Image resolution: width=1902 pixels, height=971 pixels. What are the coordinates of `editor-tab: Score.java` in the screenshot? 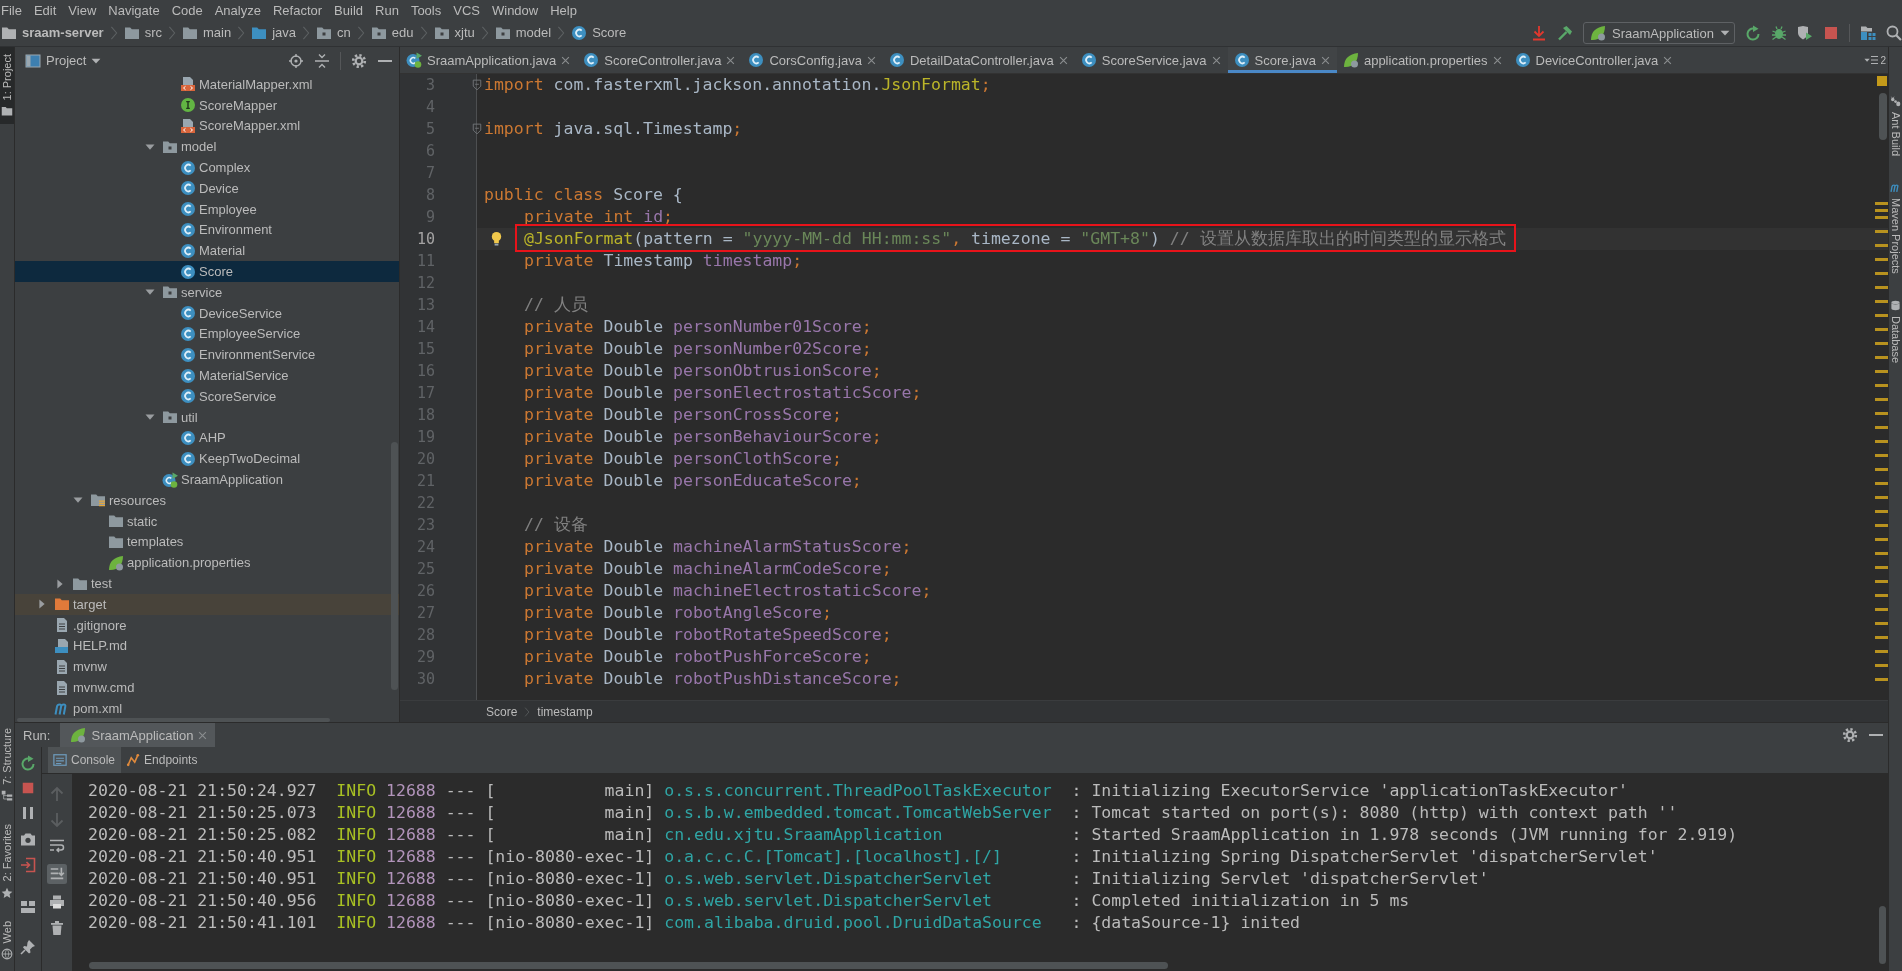 It's located at (1282, 60).